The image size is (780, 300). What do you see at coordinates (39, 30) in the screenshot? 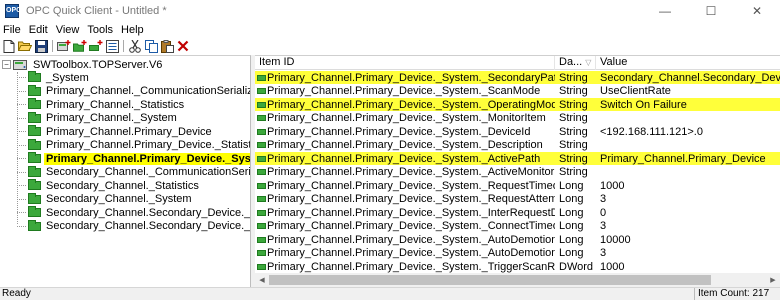
I see `menu-edit: Edit` at bounding box center [39, 30].